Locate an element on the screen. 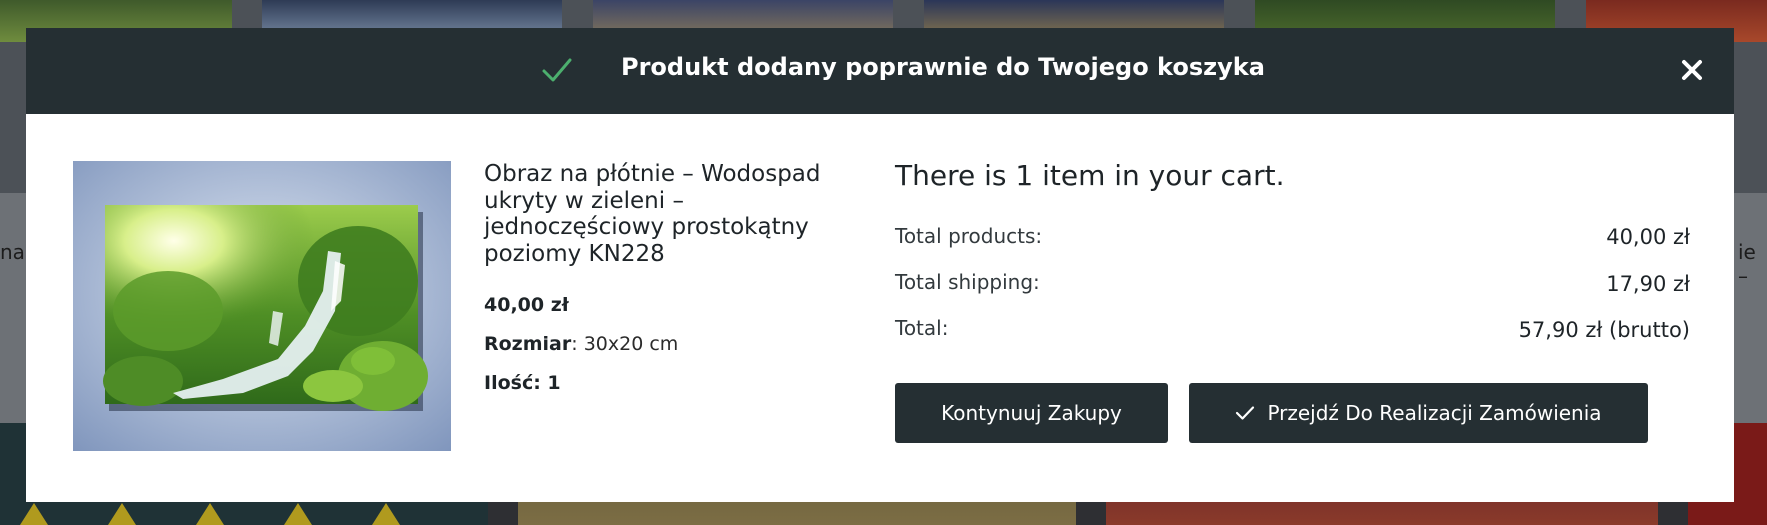 Image resolution: width=1767 pixels, height=525 pixels. continue-shopping-button: Kontynuuj Zakupy is located at coordinates (1031, 413).